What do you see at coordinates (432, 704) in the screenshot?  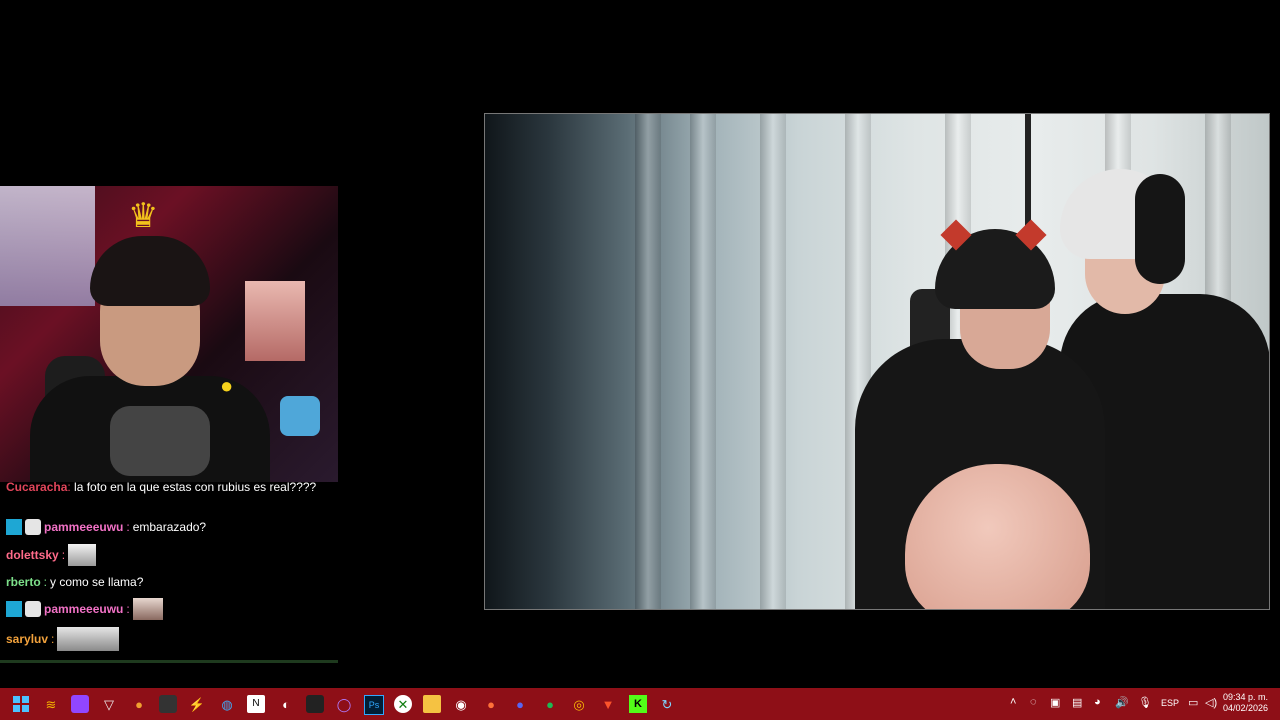 I see `file-explorer-icon` at bounding box center [432, 704].